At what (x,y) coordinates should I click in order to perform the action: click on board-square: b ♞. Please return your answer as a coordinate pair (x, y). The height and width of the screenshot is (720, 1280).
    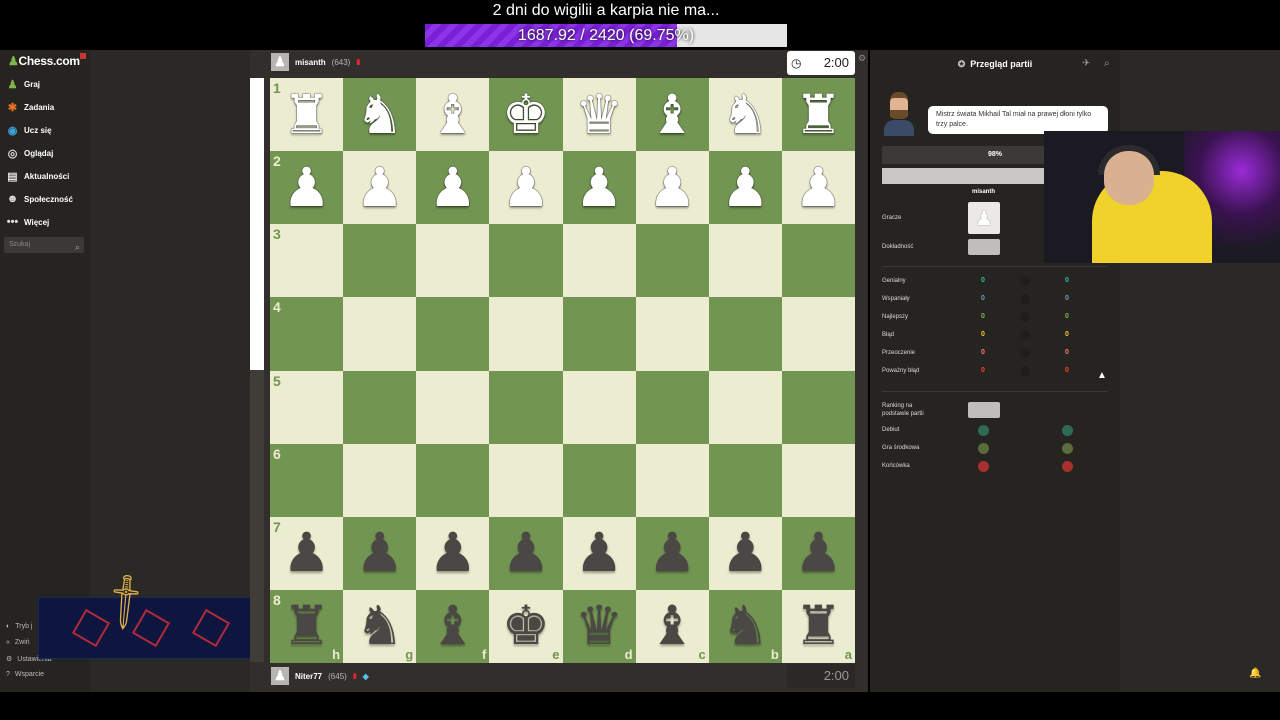
    Looking at the image, I should click on (745, 626).